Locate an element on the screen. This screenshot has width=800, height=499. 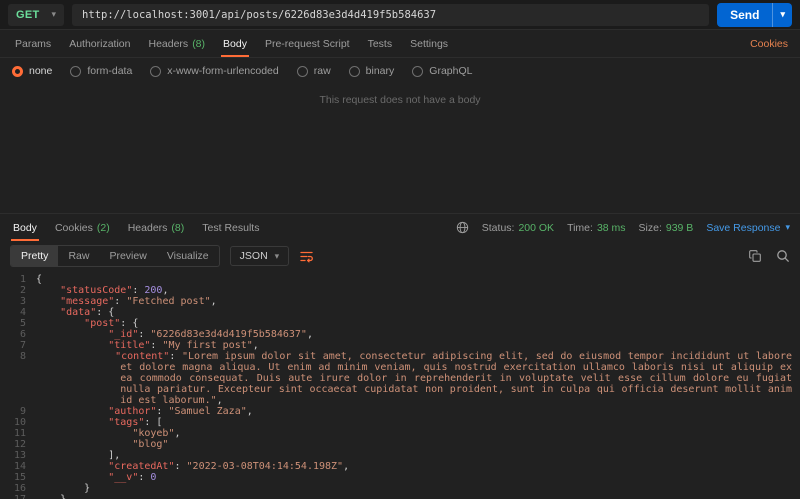
copy-icon is located at coordinates (755, 256).